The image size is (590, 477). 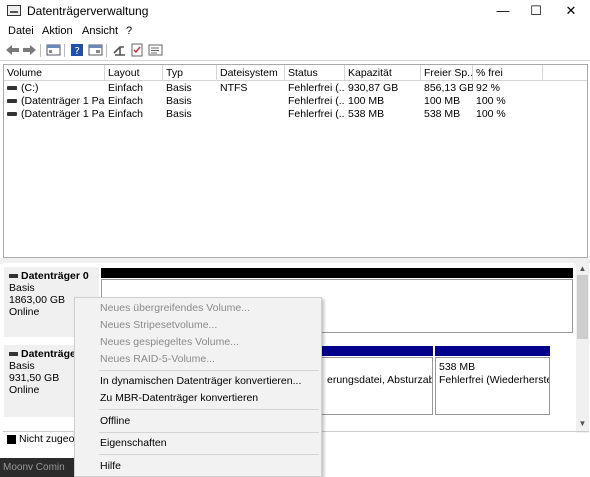 What do you see at coordinates (155, 50) in the screenshot?
I see `settings-list-icon` at bounding box center [155, 50].